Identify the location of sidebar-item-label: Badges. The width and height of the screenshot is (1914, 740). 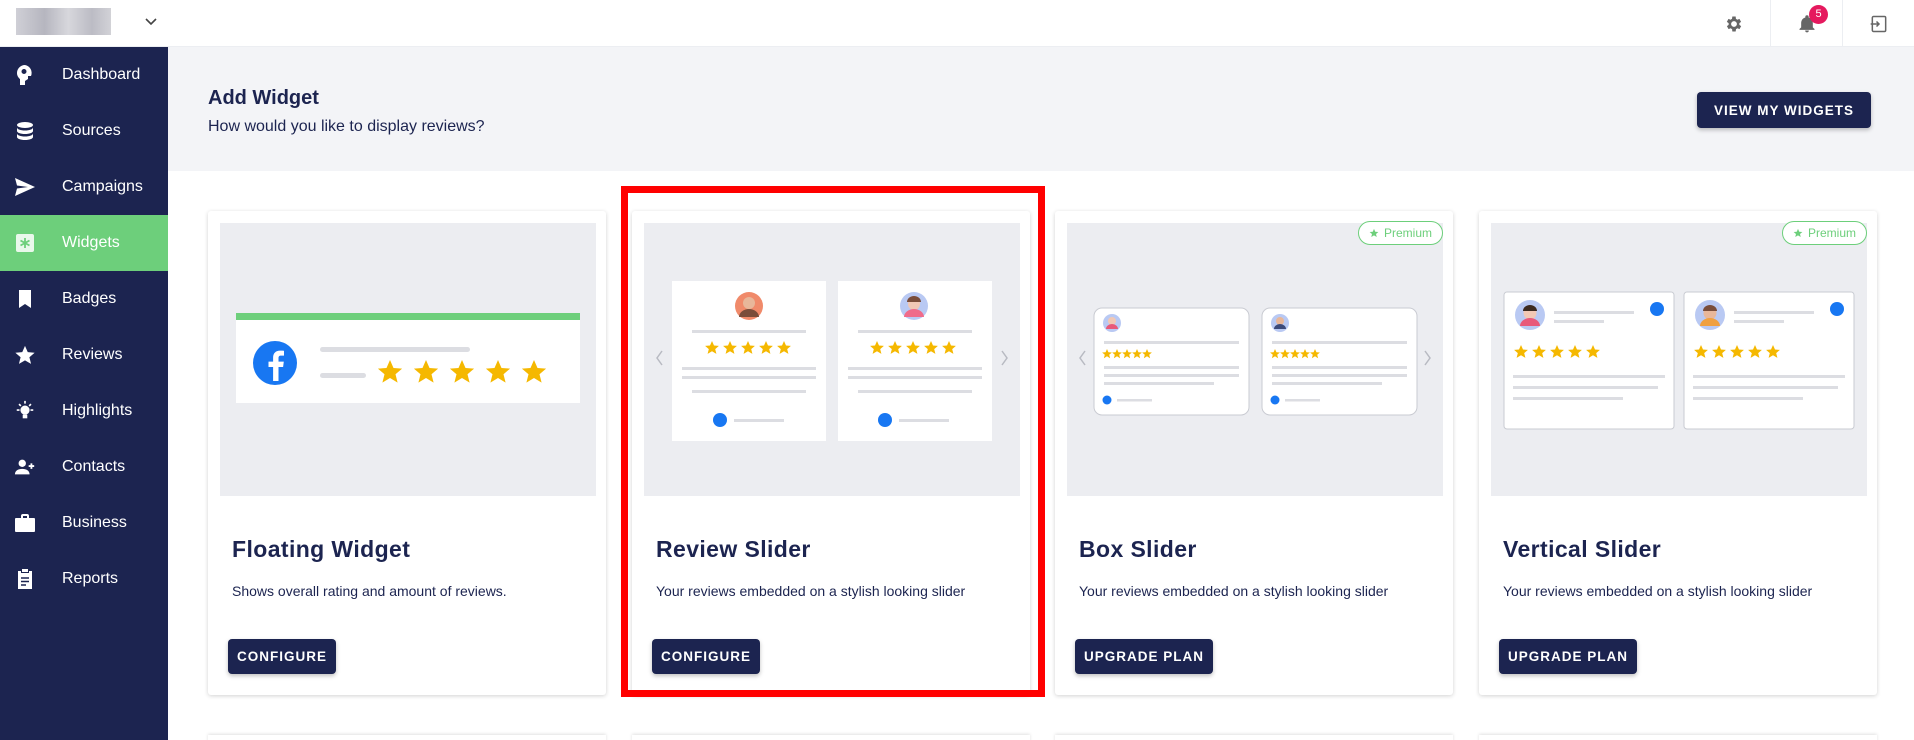
(89, 298).